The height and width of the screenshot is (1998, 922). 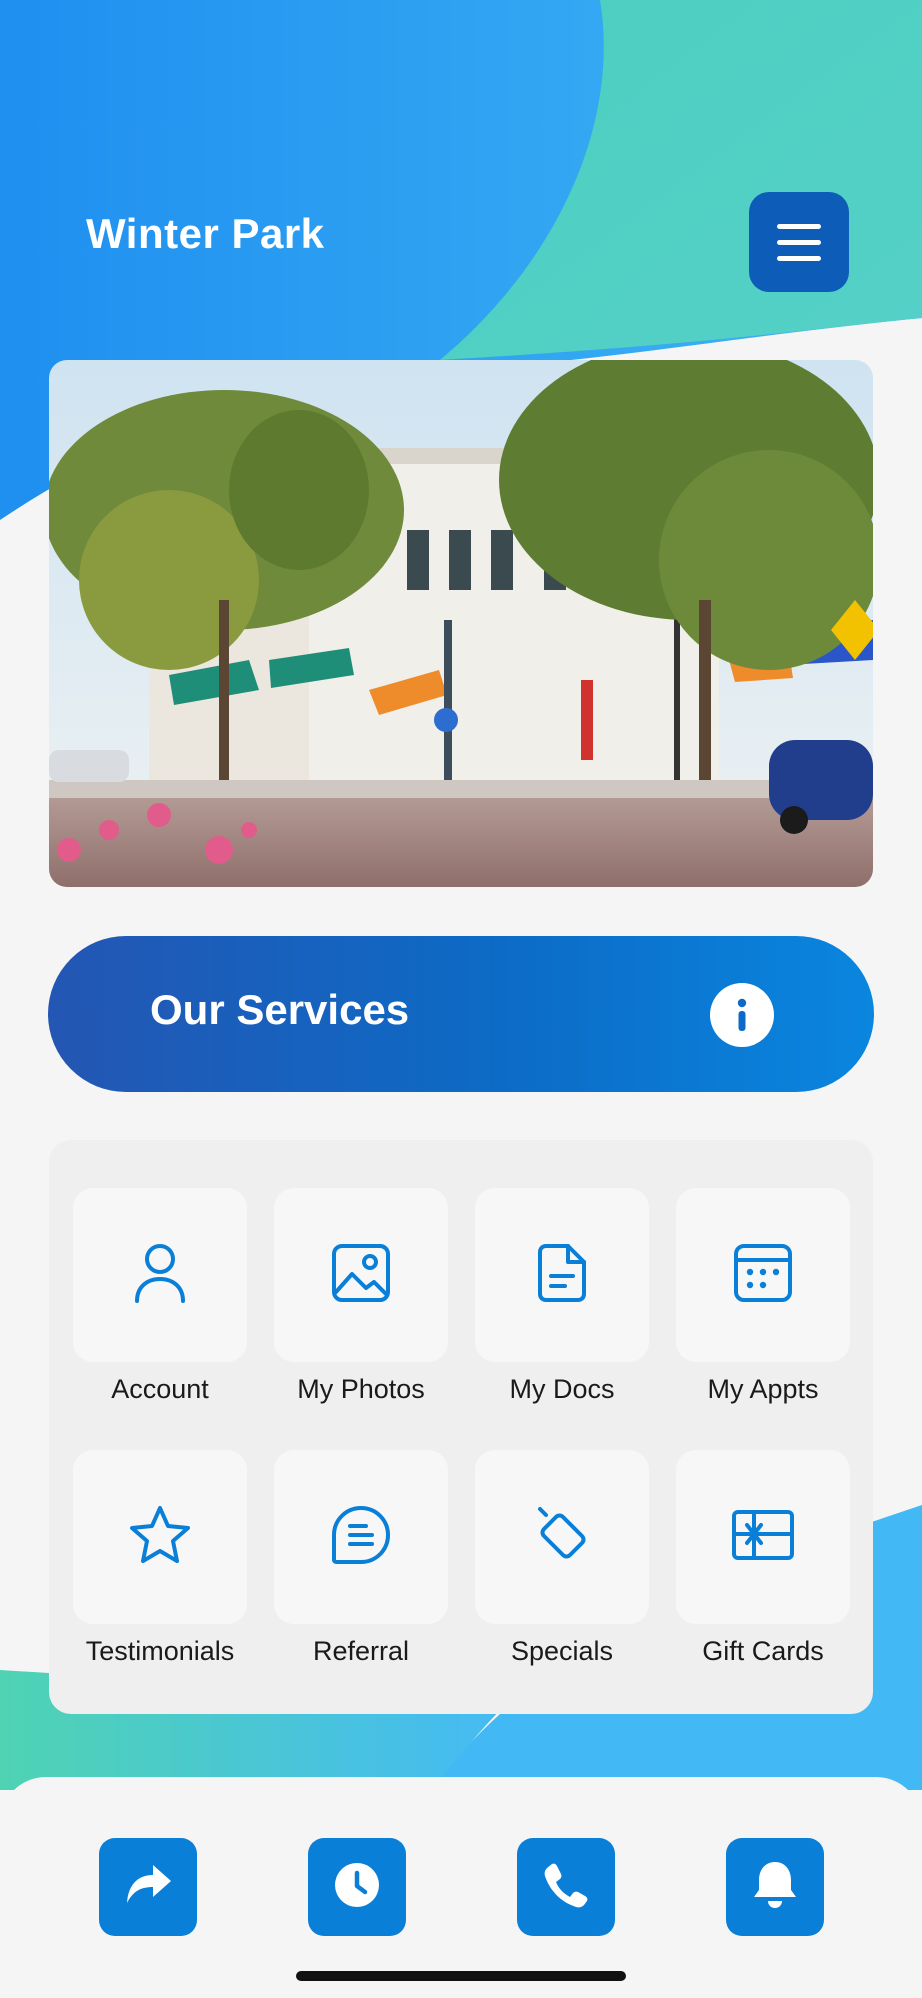 I want to click on photo-icon, so click(x=361, y=1275).